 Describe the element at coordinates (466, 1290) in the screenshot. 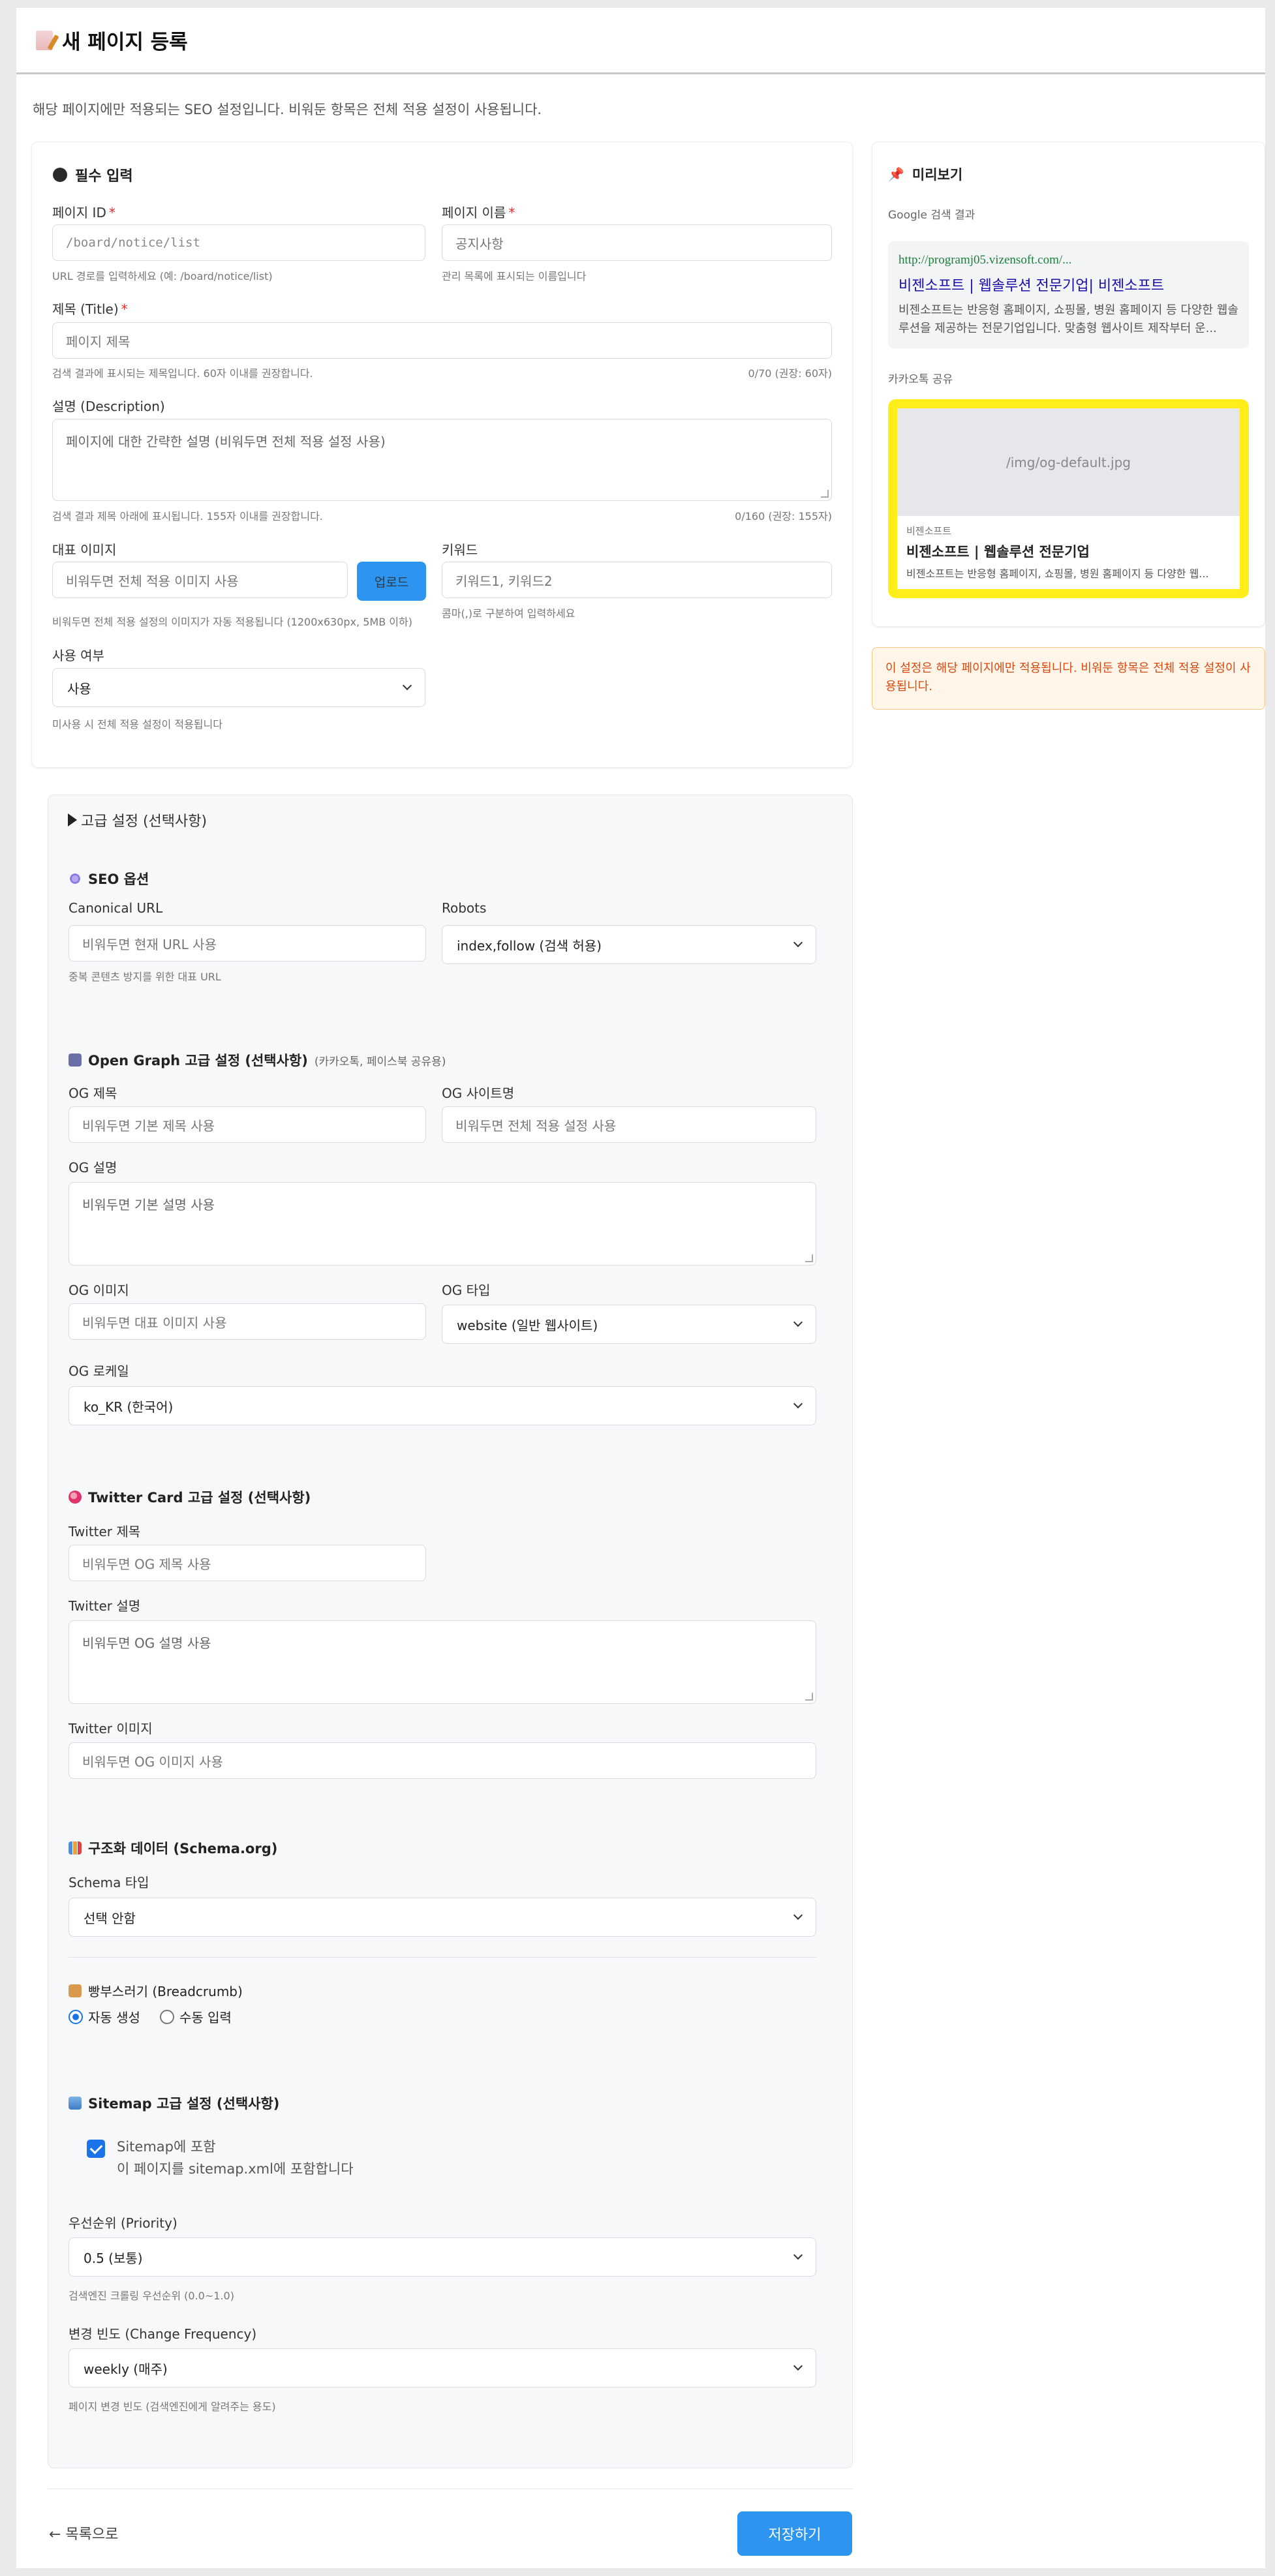

I see `og-type-label: OG 타입` at that location.